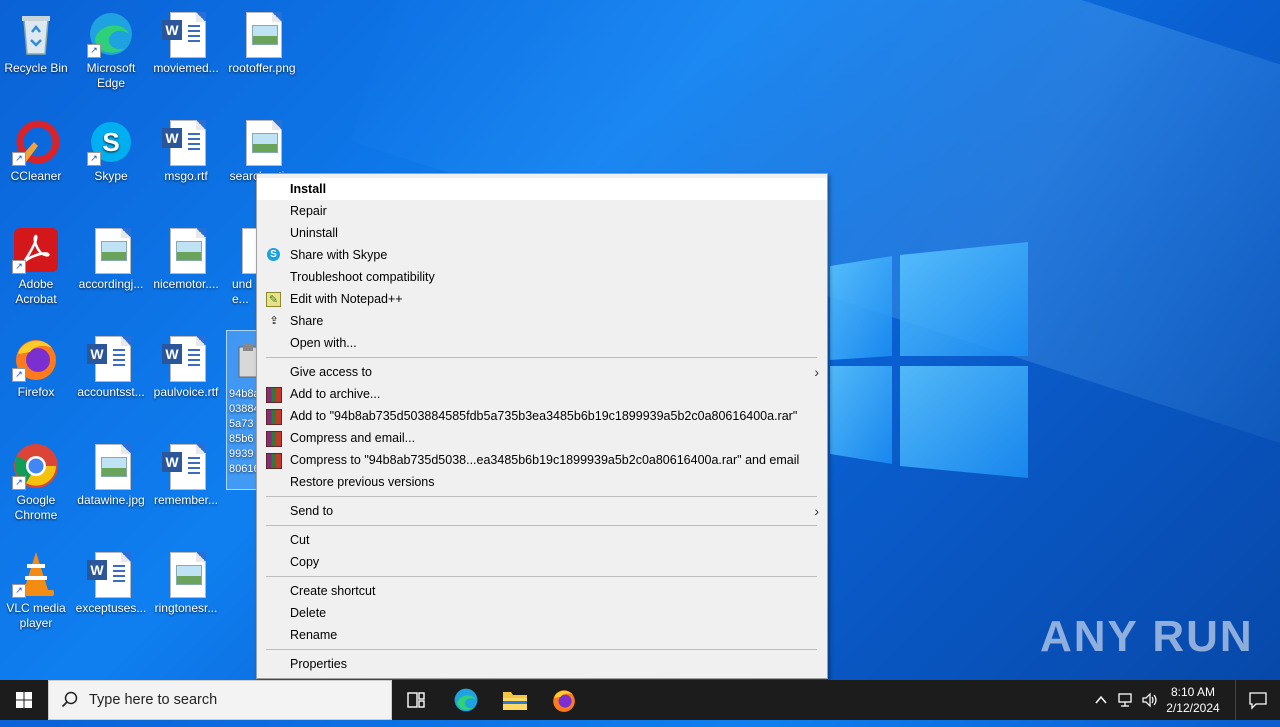 The image size is (1280, 727). What do you see at coordinates (36, 364) in the screenshot?
I see `desktop-icon-firefox: ↗ Firefox` at bounding box center [36, 364].